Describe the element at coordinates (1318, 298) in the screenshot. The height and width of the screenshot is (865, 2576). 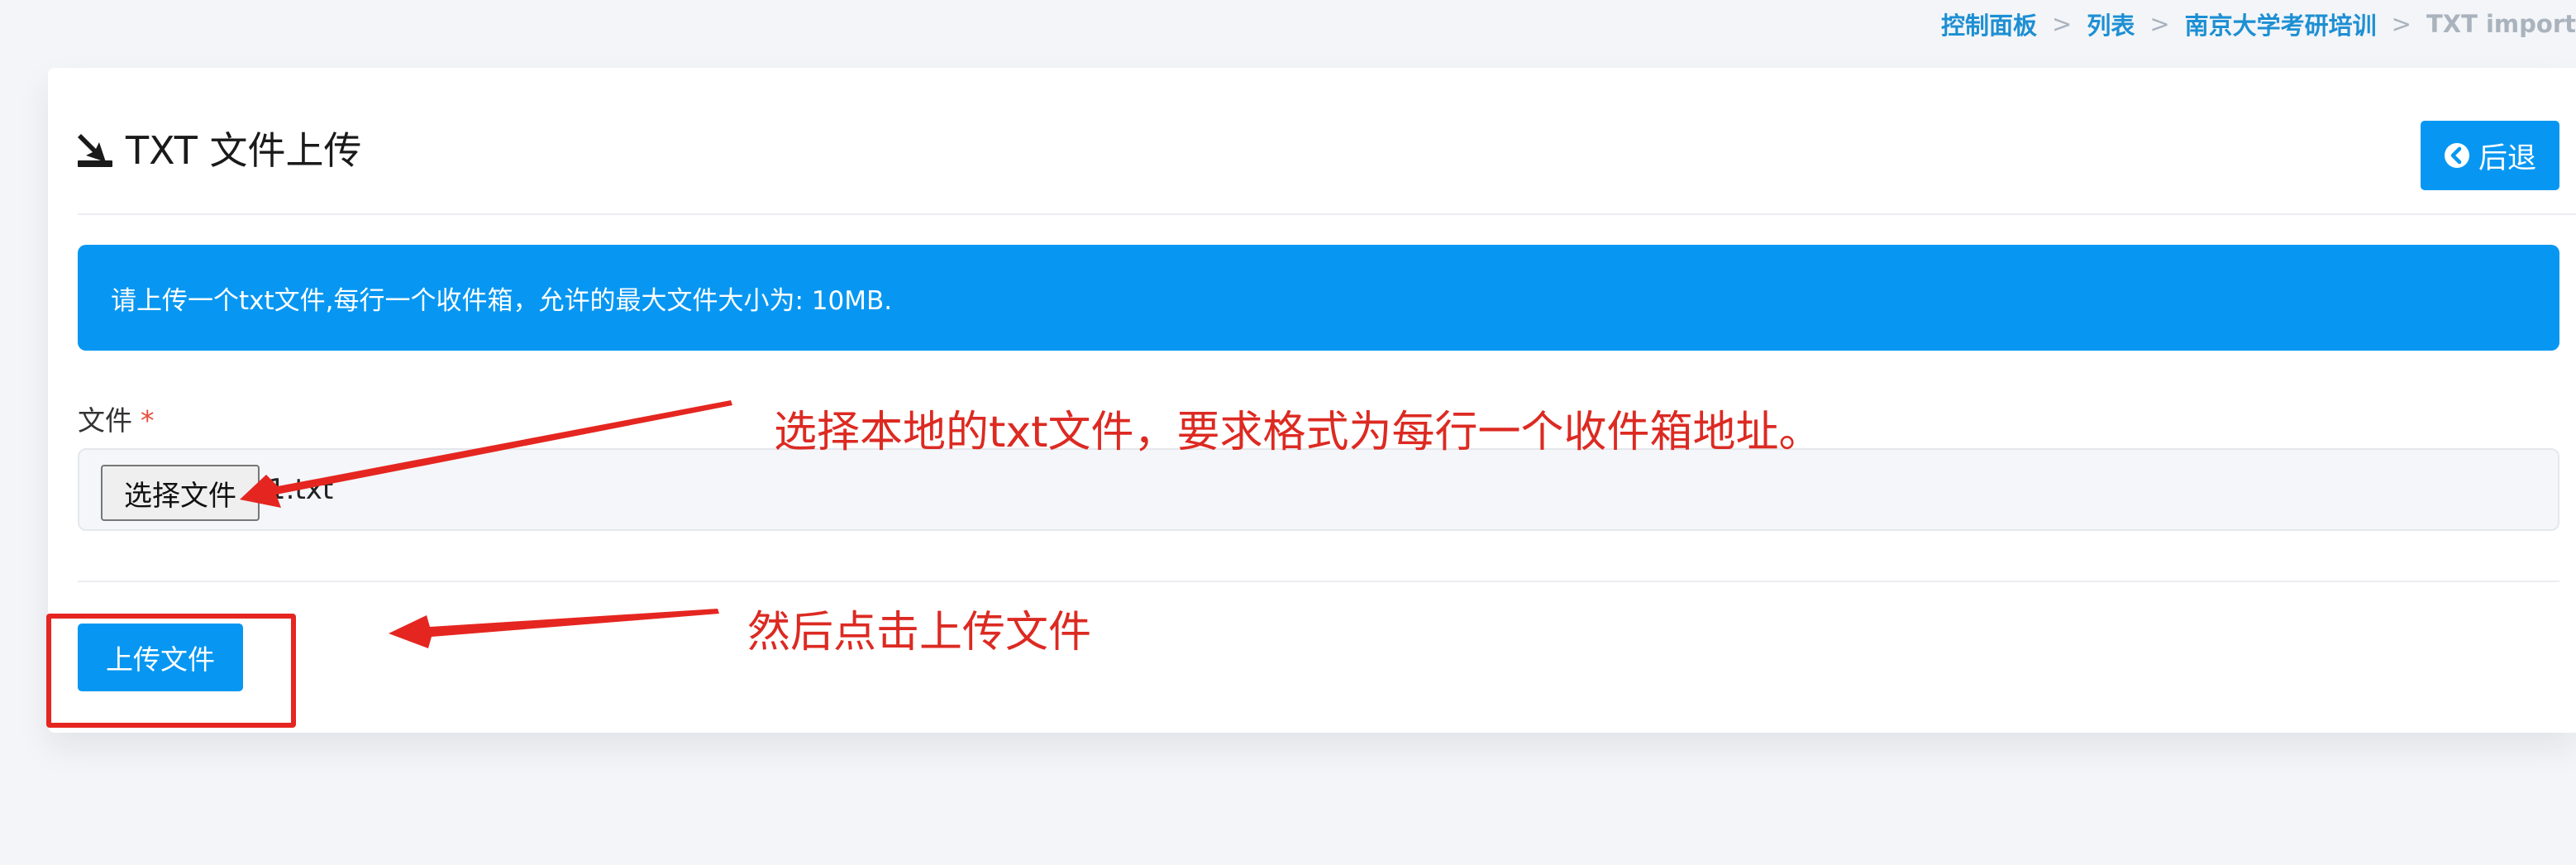
I see `info-alert: 请上传一个txt文件,每行一个收件箱，允许的最大文件大小为: 10MB.` at that location.